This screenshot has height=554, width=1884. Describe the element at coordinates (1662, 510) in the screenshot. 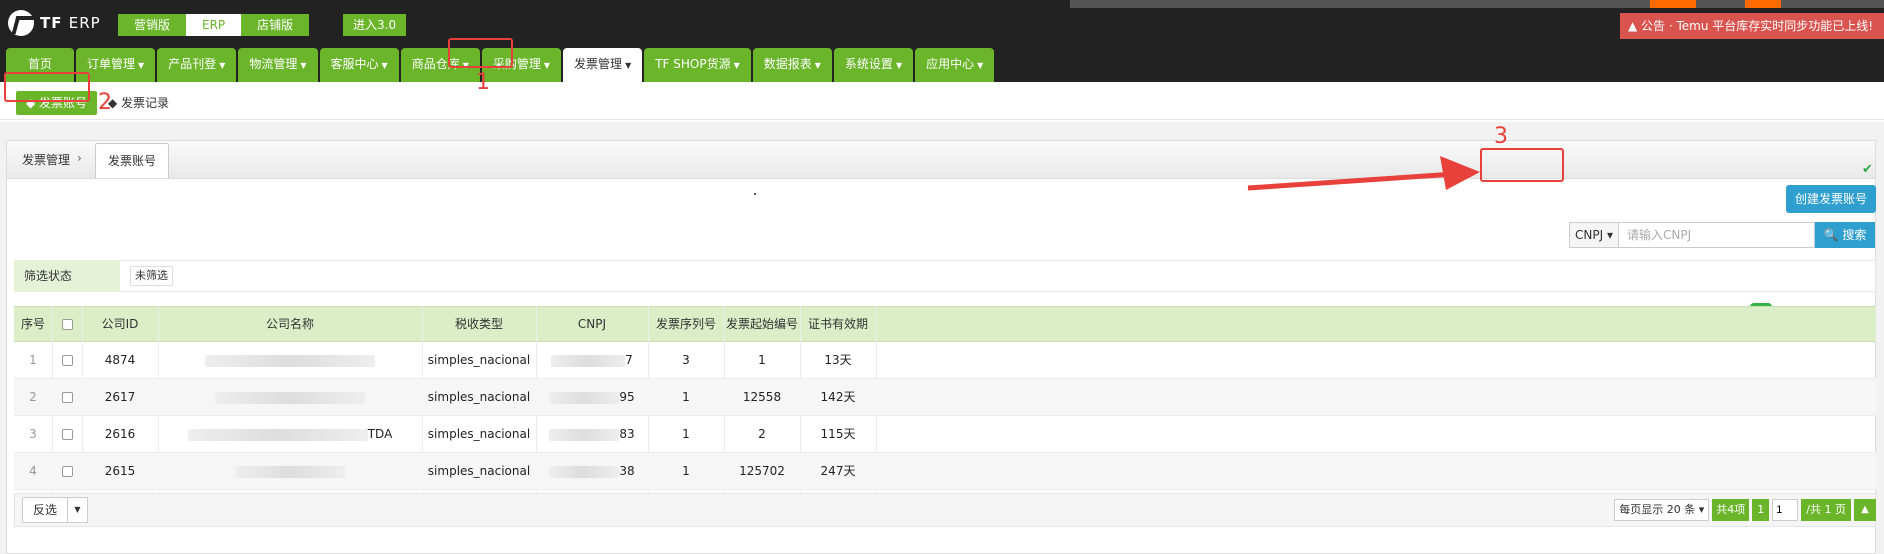

I see `page-size-select: 每页显示 20 条 ▾` at that location.